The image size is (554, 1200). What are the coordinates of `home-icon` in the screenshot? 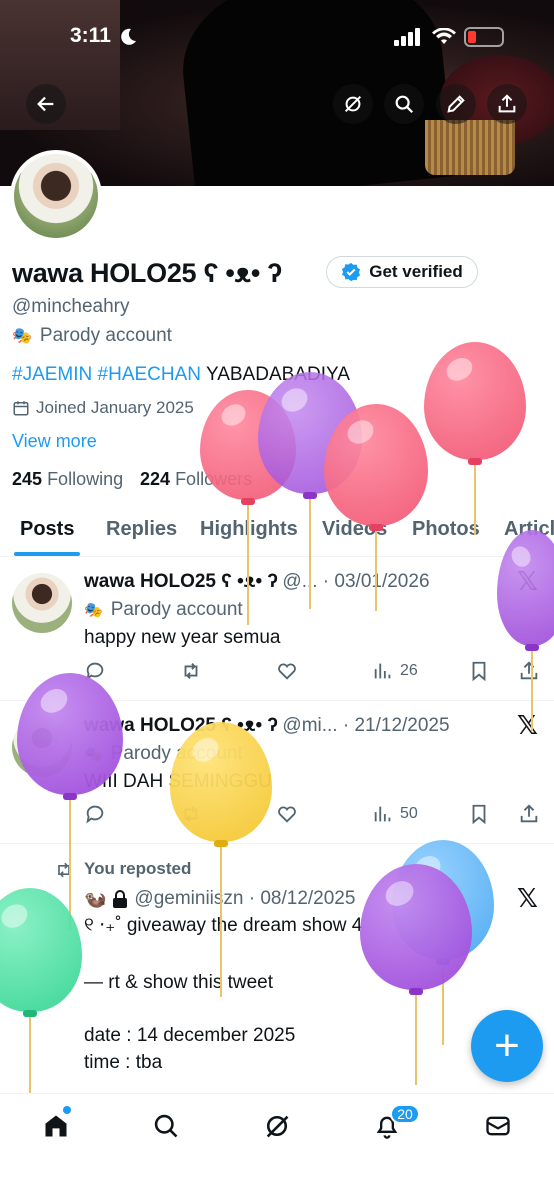 It's located at (56, 1126).